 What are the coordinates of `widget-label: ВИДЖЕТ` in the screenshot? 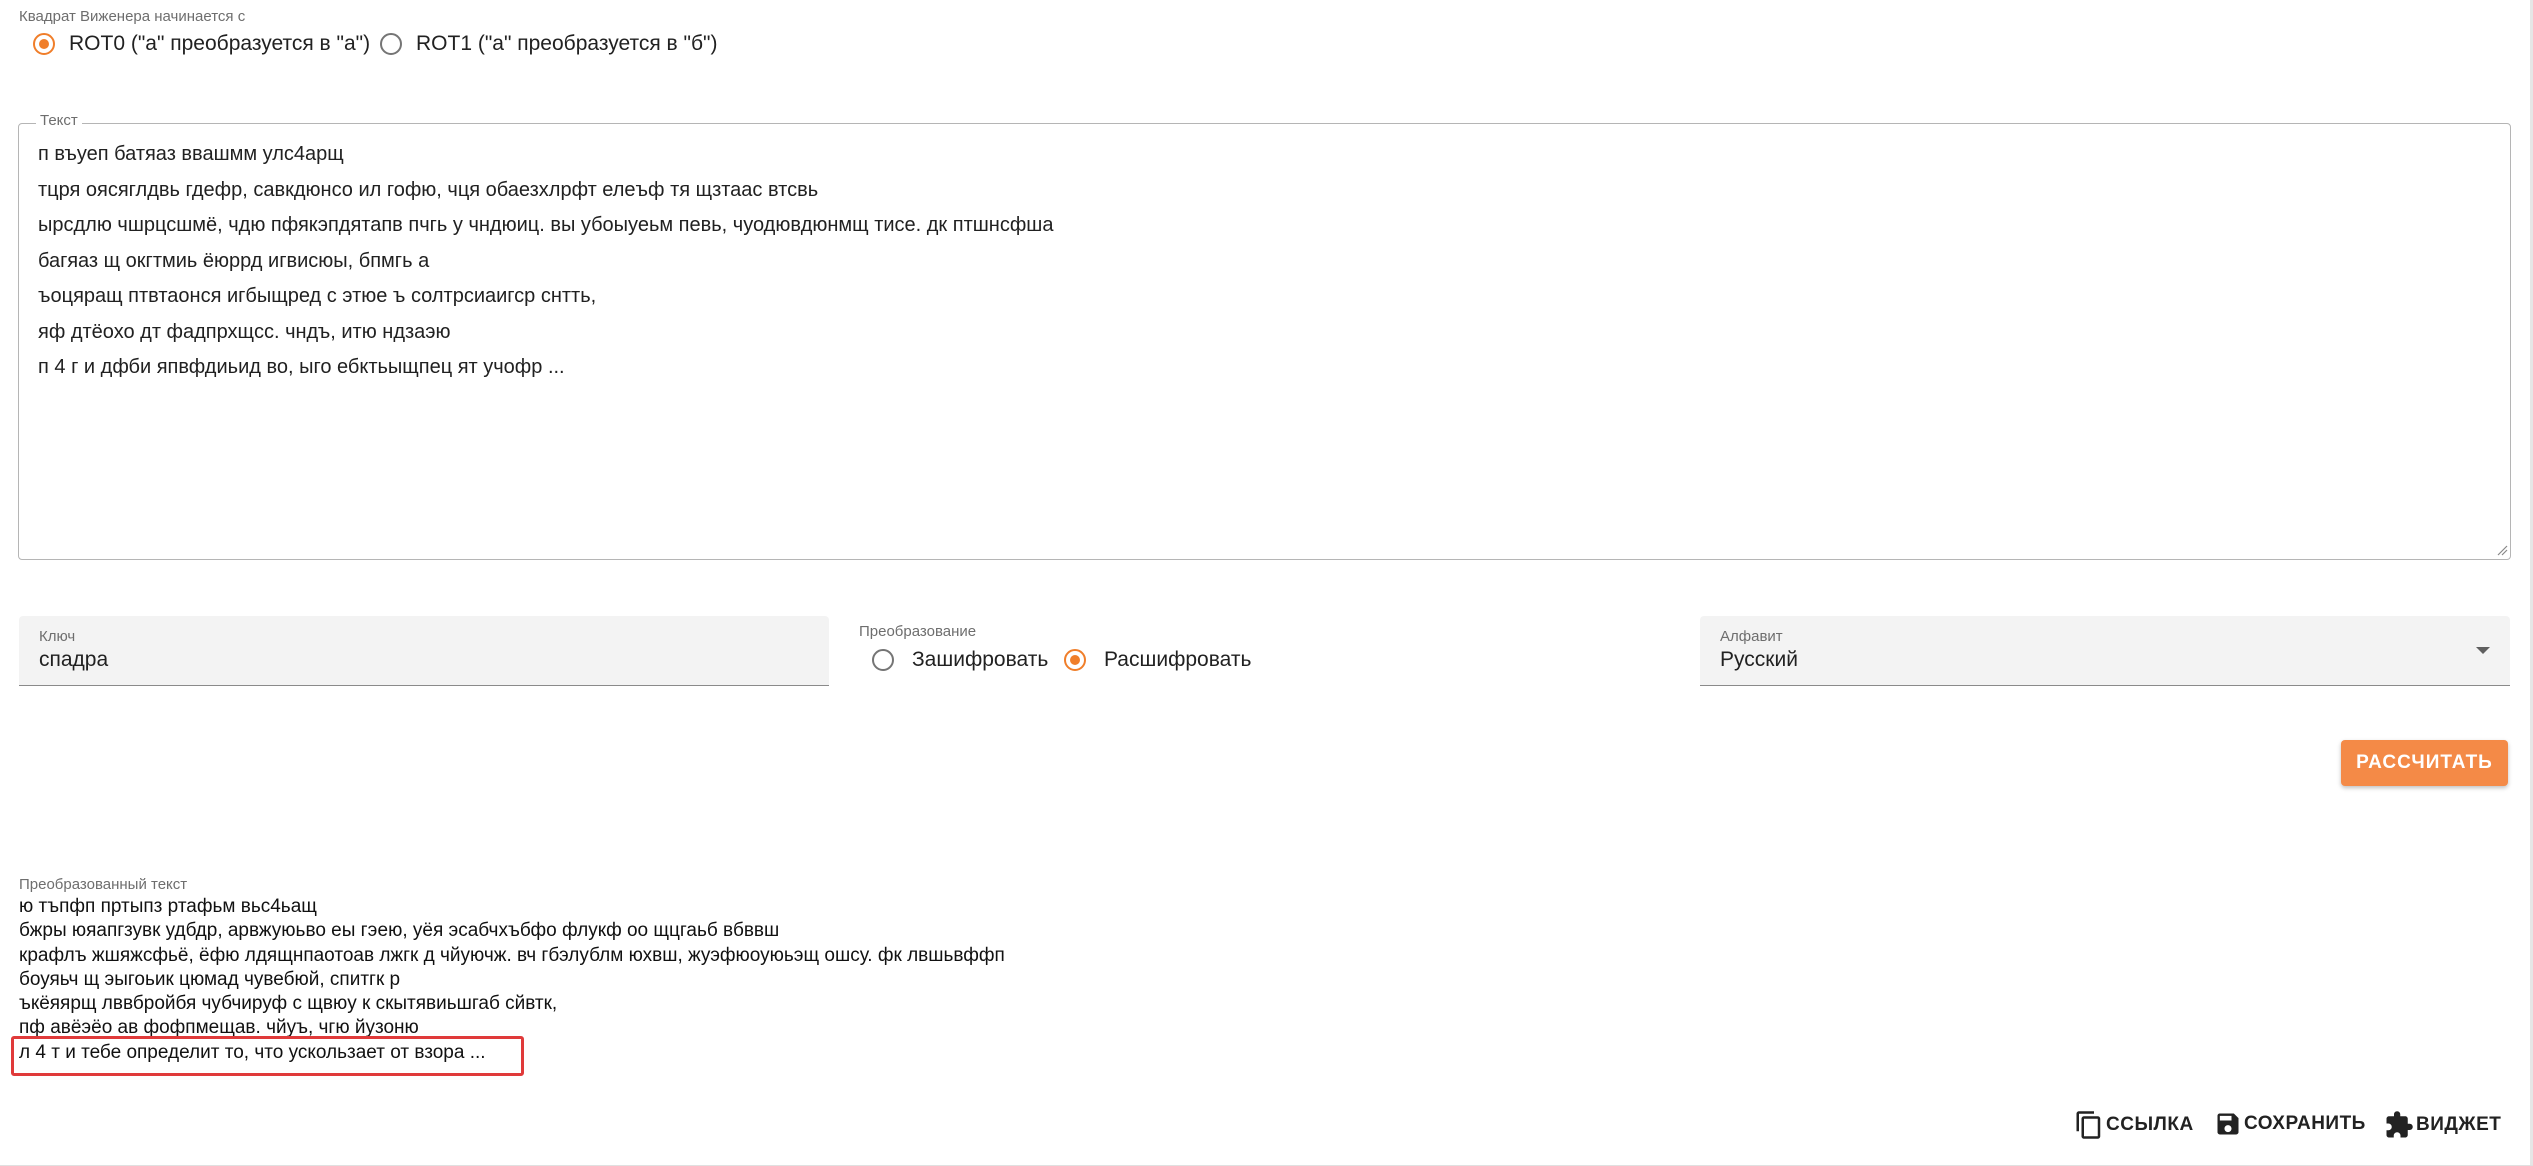 It's located at (2459, 1124).